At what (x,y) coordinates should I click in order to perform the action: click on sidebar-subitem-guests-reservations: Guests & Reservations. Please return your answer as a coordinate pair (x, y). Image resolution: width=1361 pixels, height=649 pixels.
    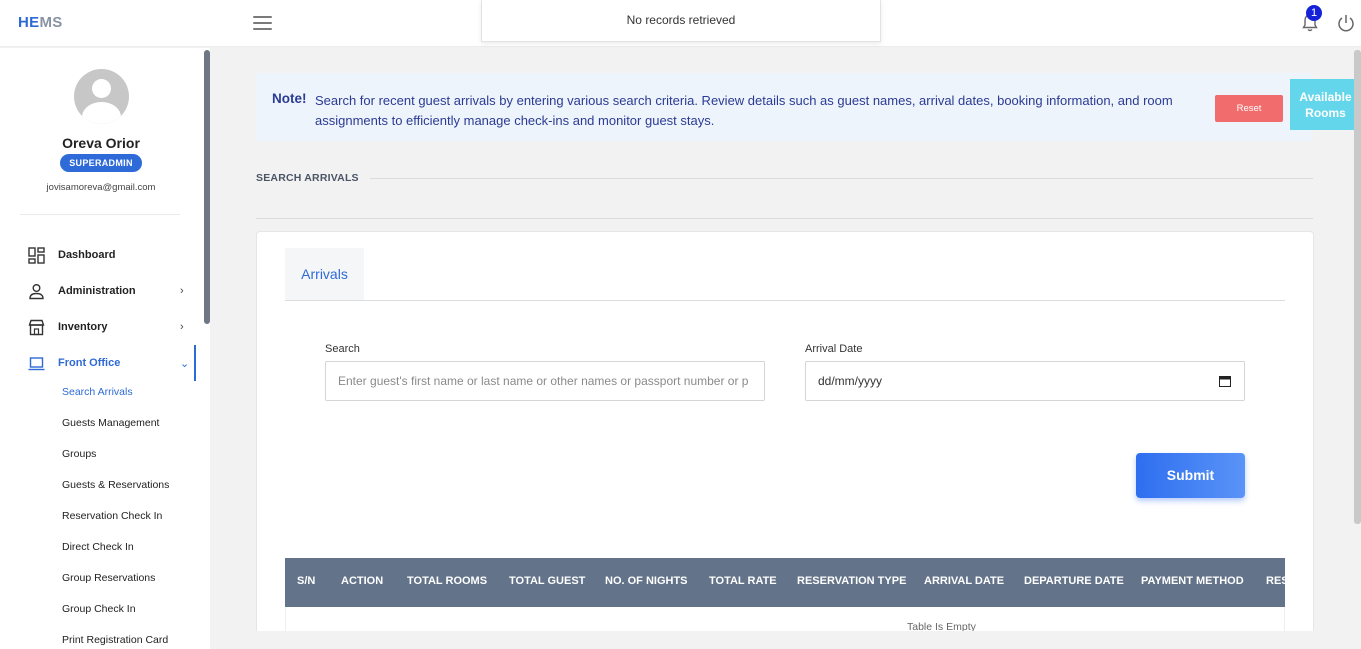
    Looking at the image, I should click on (115, 485).